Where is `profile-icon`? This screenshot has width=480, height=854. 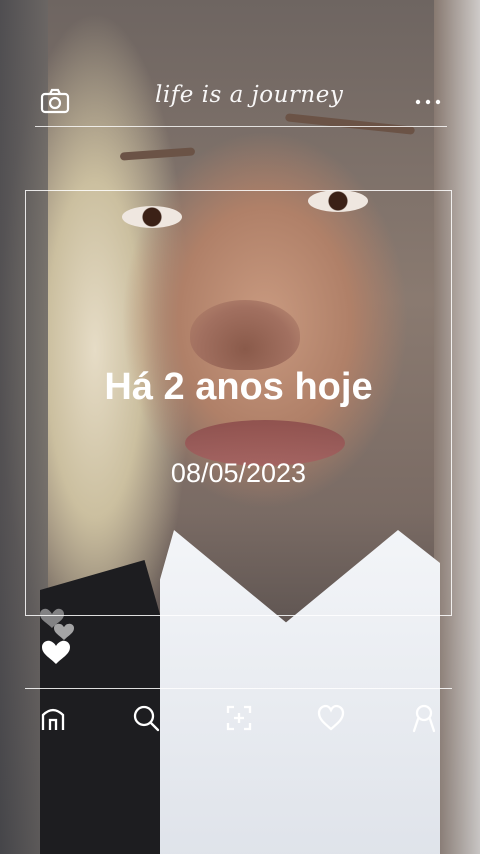
profile-icon is located at coordinates (424, 718).